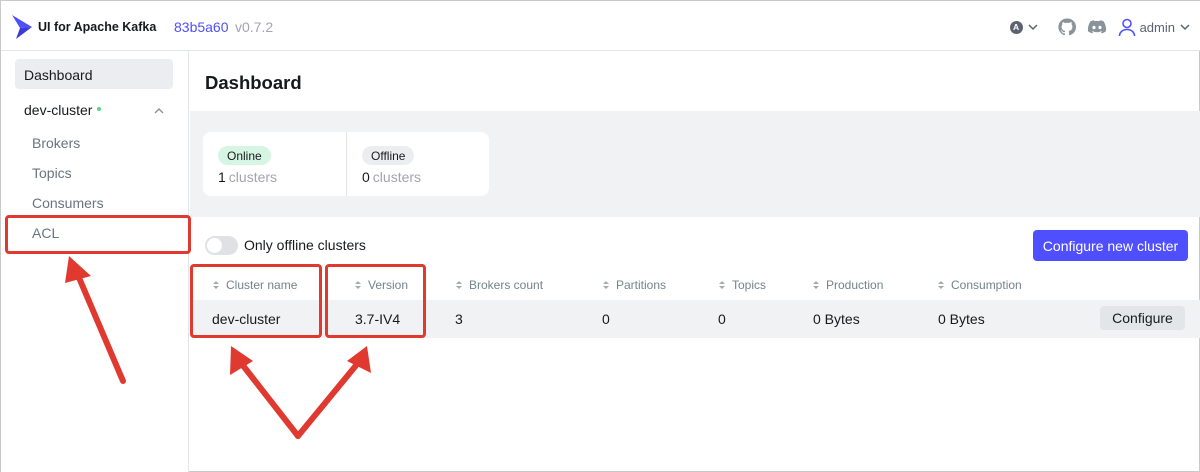 This screenshot has height=472, width=1200. Describe the element at coordinates (159, 111) in the screenshot. I see `chevron-up-icon` at that location.